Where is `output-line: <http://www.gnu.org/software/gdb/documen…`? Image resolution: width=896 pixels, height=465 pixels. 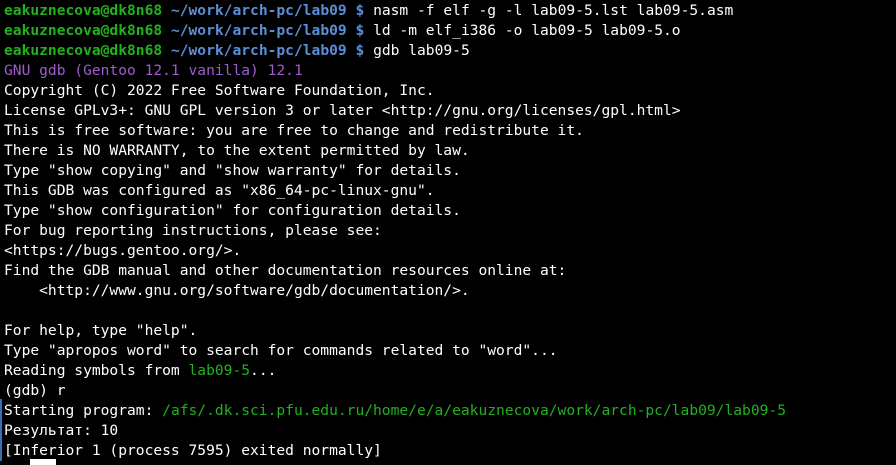 output-line: <http://www.gnu.org/software/gdb/documen… is located at coordinates (237, 290).